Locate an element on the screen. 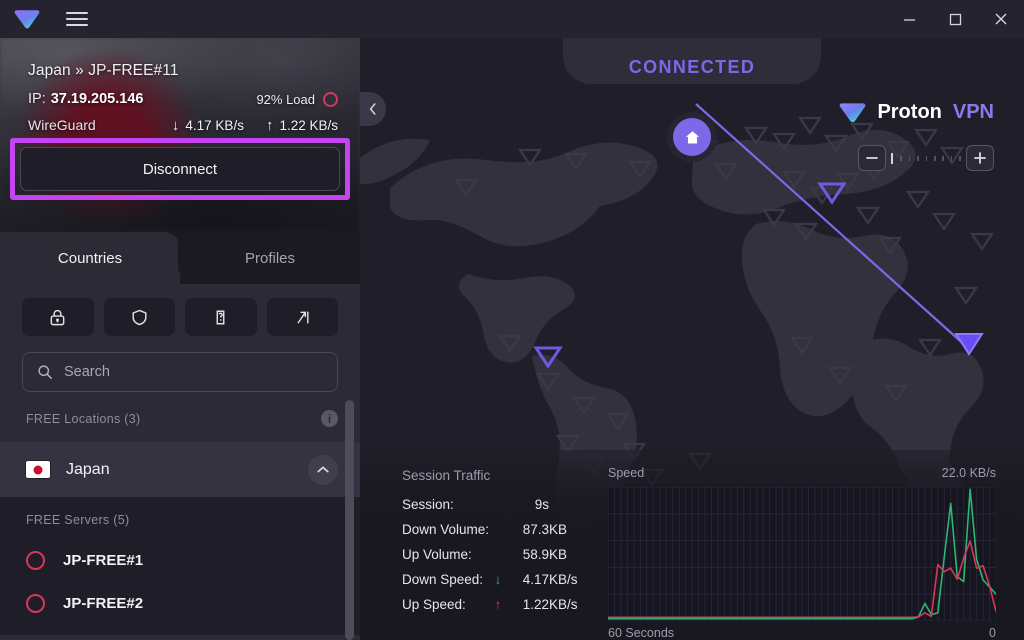  speed-graph-footer: 60 Seconds 0 is located at coordinates (802, 633).